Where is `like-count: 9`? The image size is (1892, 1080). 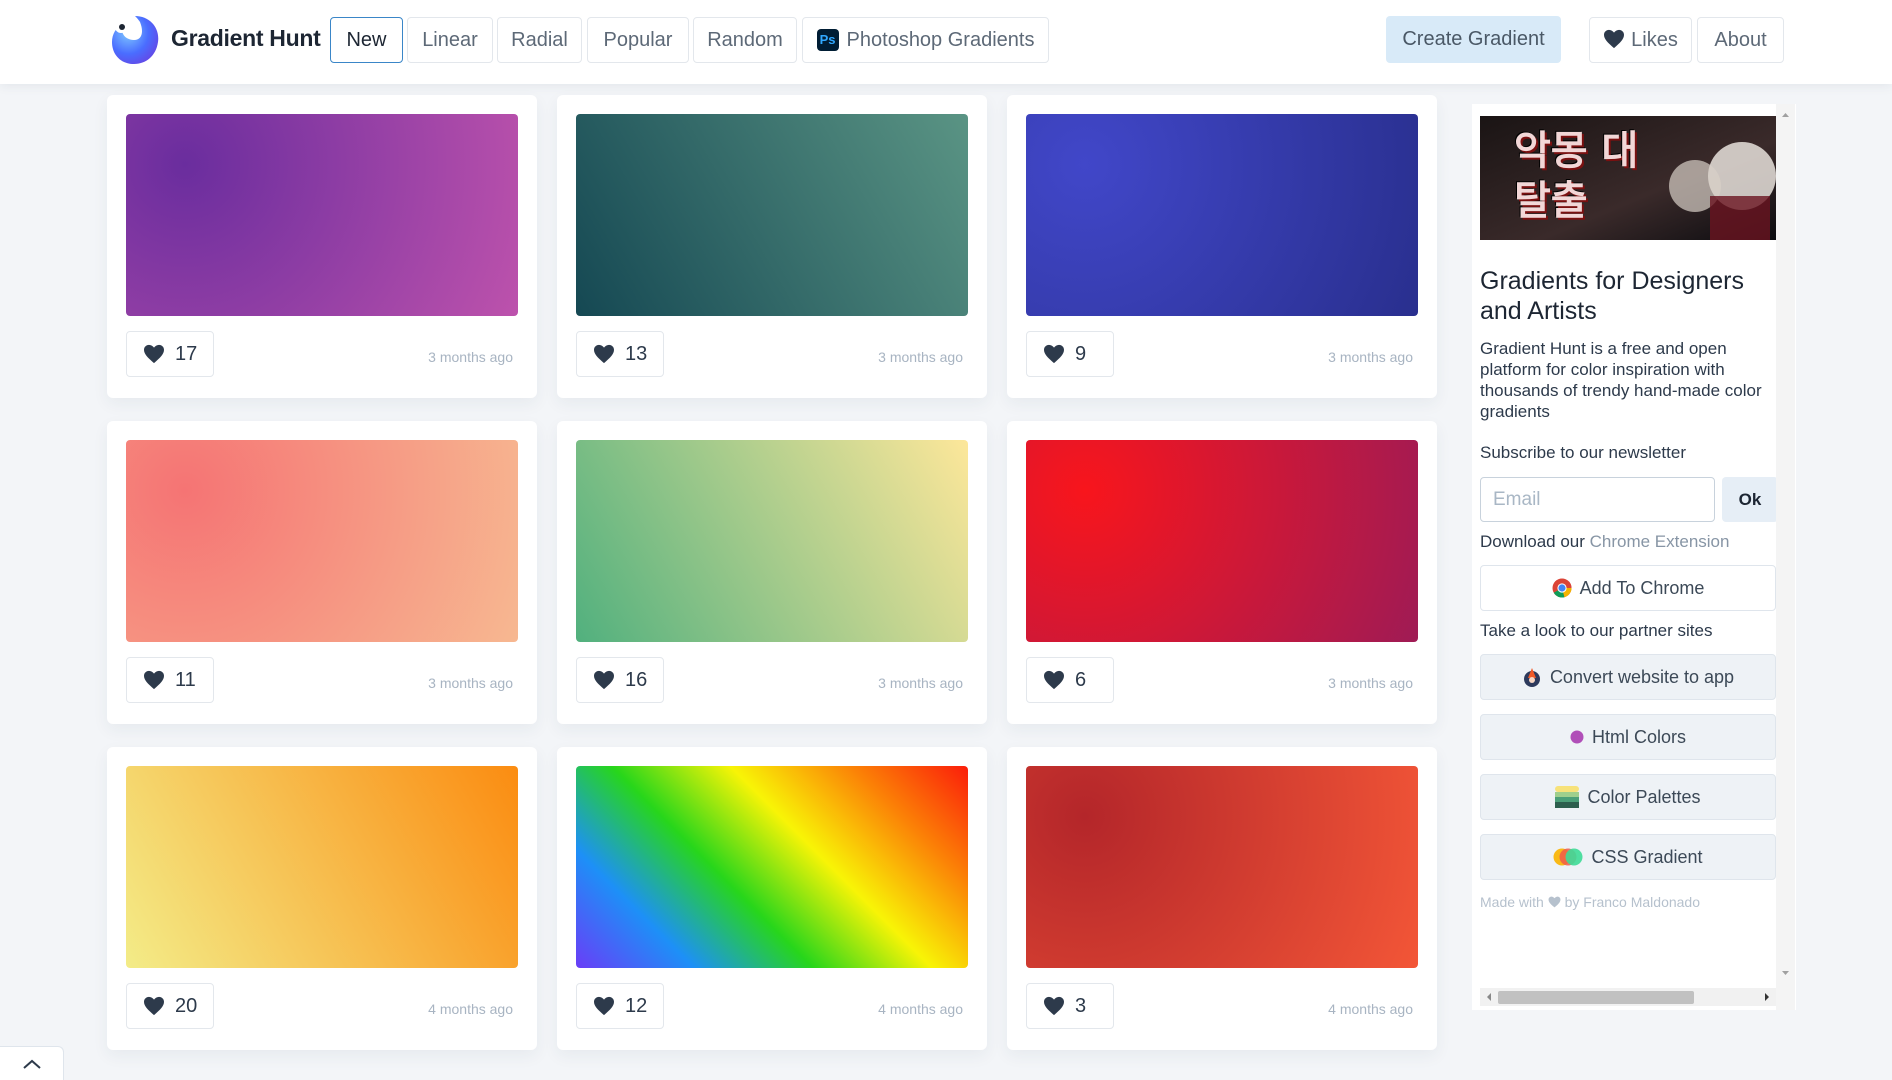 like-count: 9 is located at coordinates (1081, 353).